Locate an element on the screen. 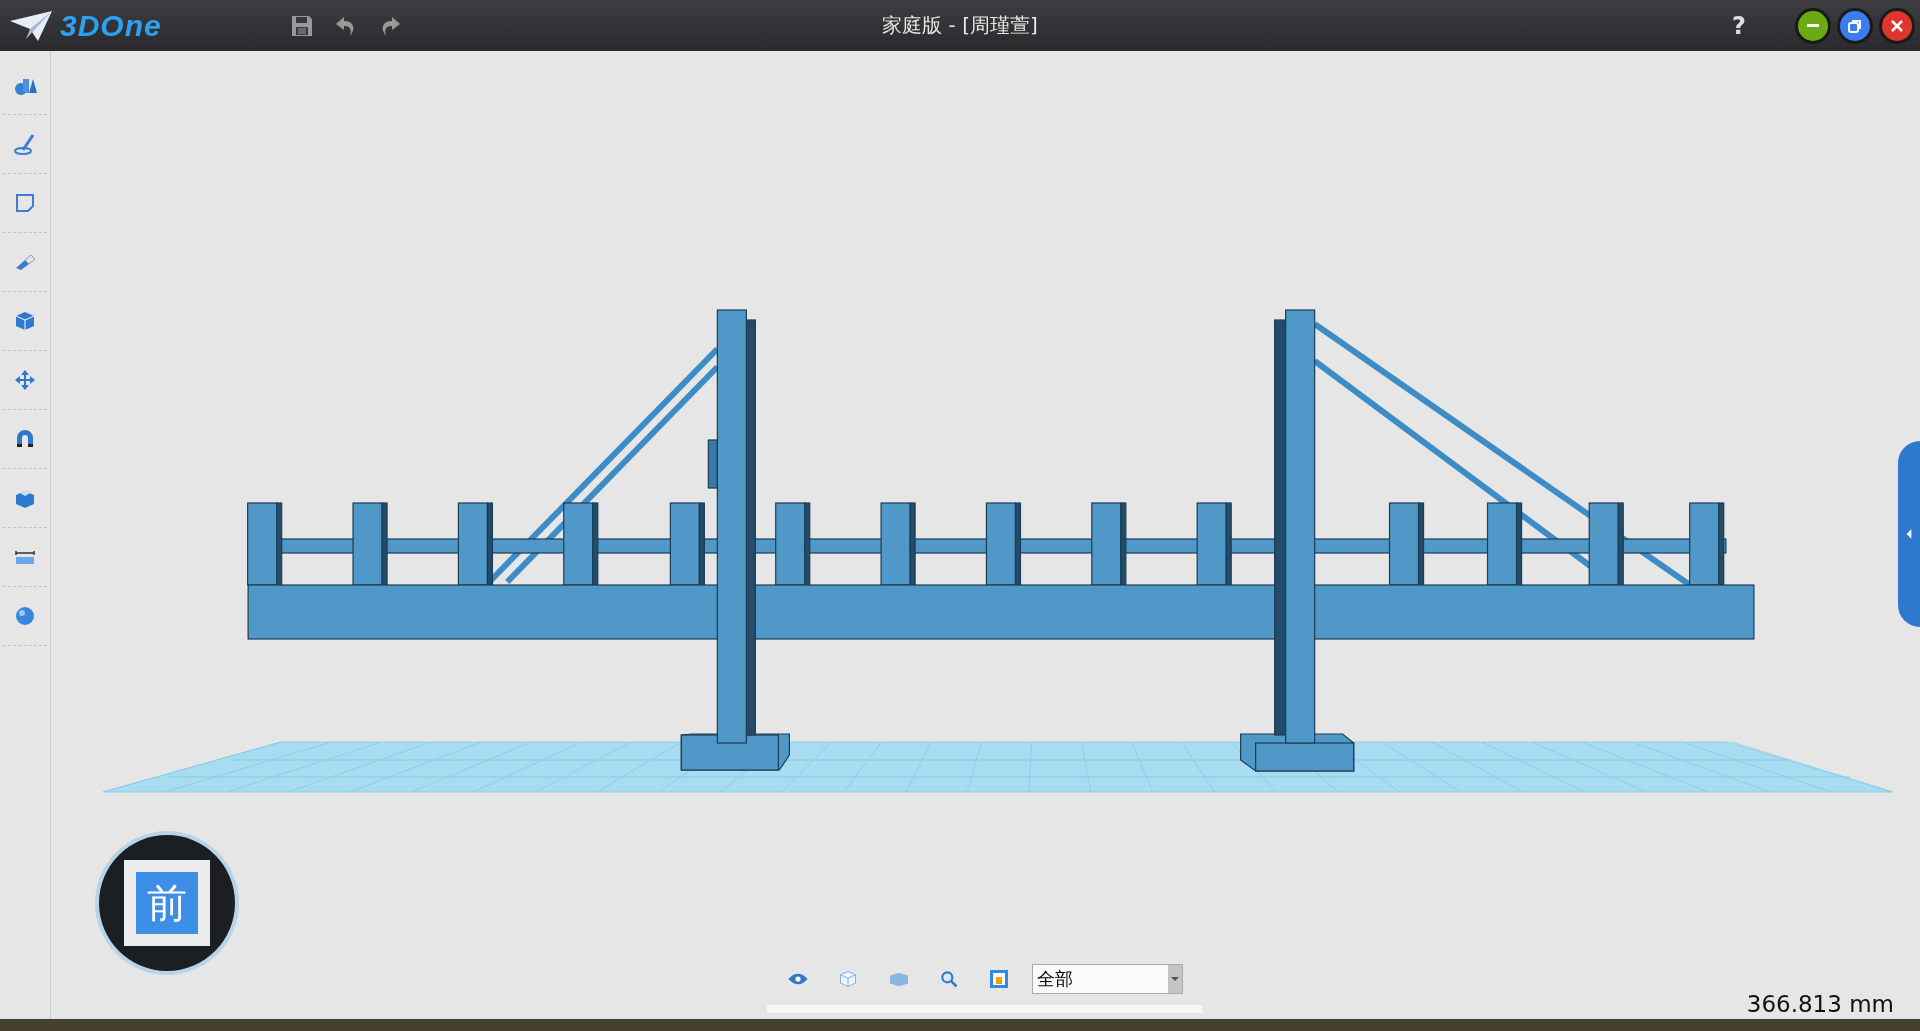 This screenshot has height=1031, width=1920. app-logo: 3DOne is located at coordinates (111, 25).